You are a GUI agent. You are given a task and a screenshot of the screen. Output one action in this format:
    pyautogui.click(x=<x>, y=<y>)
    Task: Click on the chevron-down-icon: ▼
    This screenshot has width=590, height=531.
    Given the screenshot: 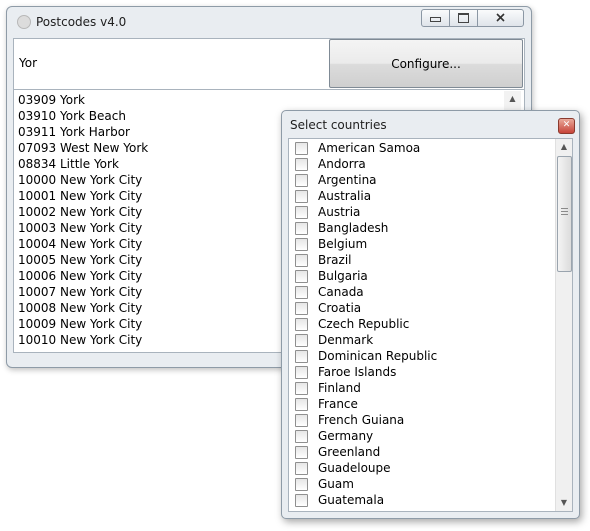 What is the action you would take?
    pyautogui.click(x=564, y=503)
    